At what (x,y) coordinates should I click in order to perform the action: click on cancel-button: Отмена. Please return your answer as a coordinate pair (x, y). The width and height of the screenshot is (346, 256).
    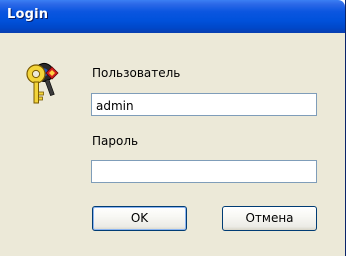
    Looking at the image, I should click on (269, 218).